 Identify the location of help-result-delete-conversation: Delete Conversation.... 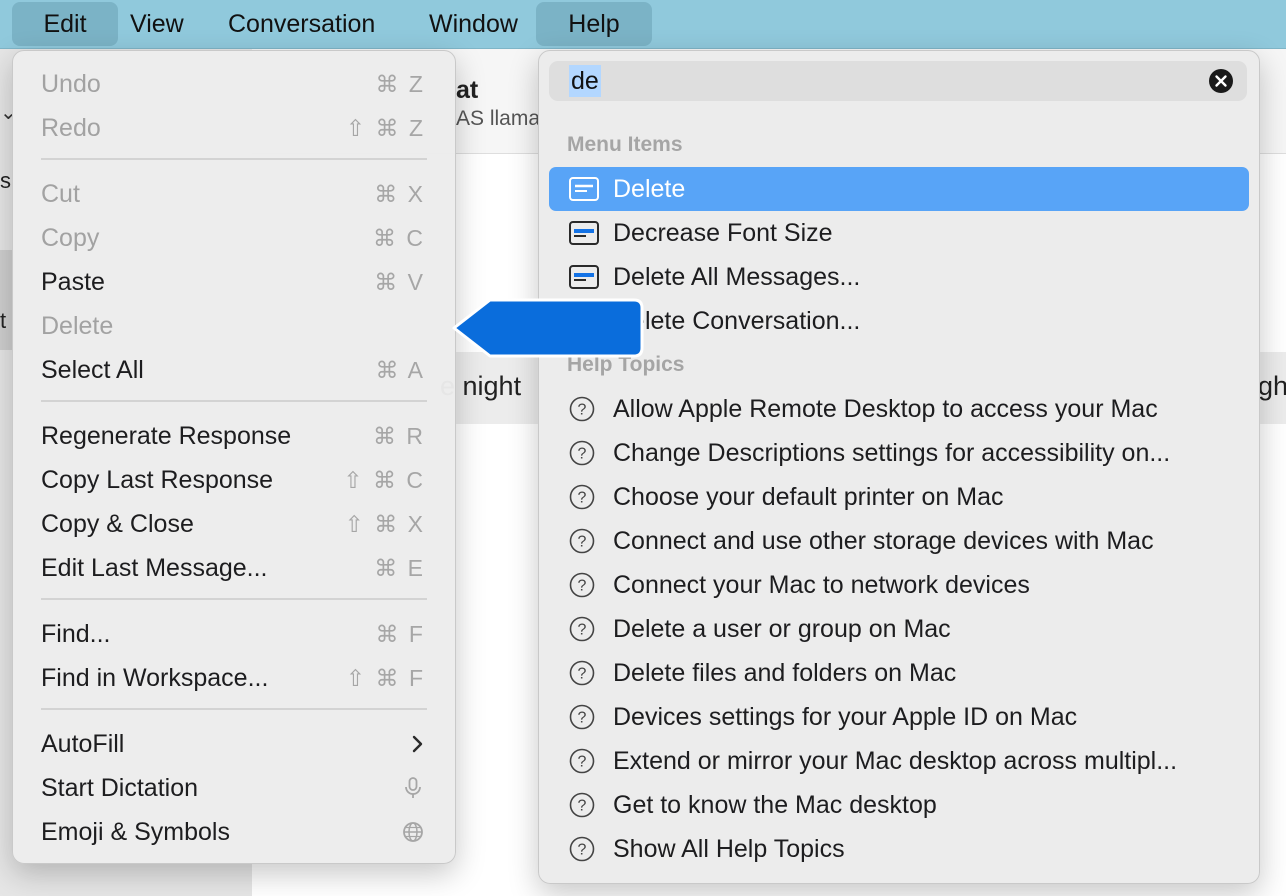
(899, 321).